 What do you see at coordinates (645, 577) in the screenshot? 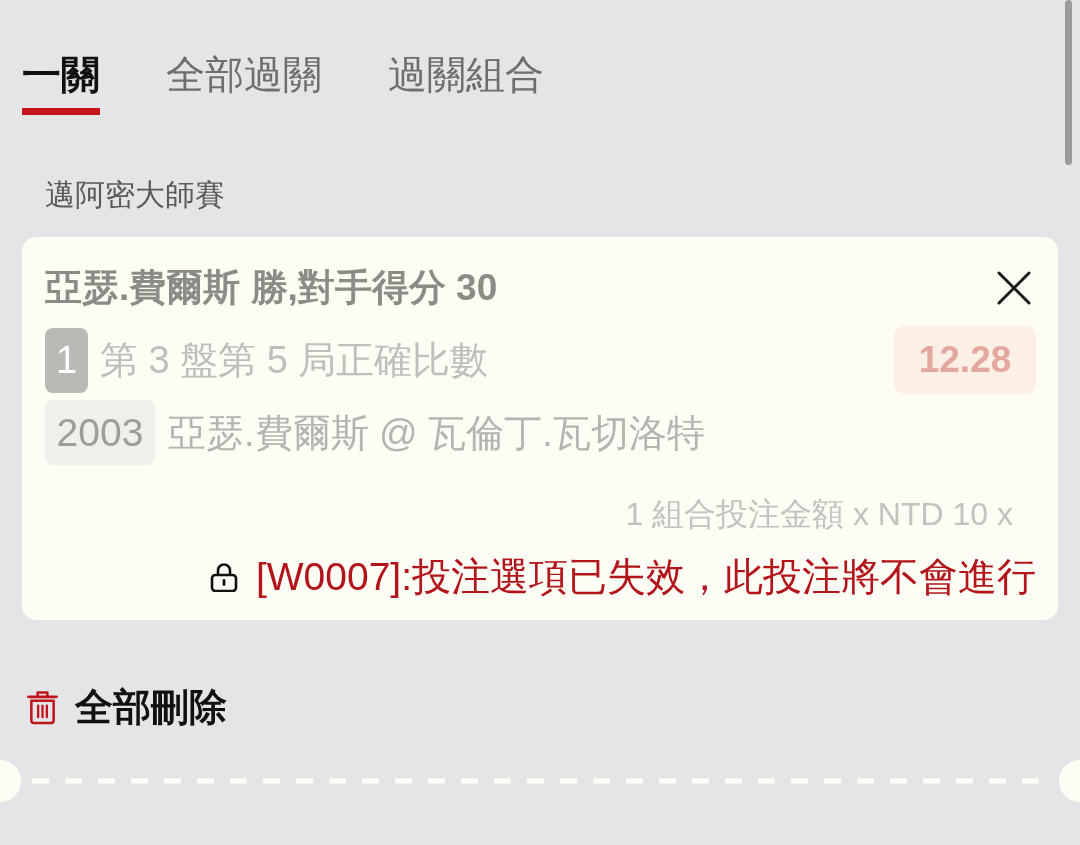
I see `warning-message: [W0007]:投注選項已失效，此投注將不會進行` at bounding box center [645, 577].